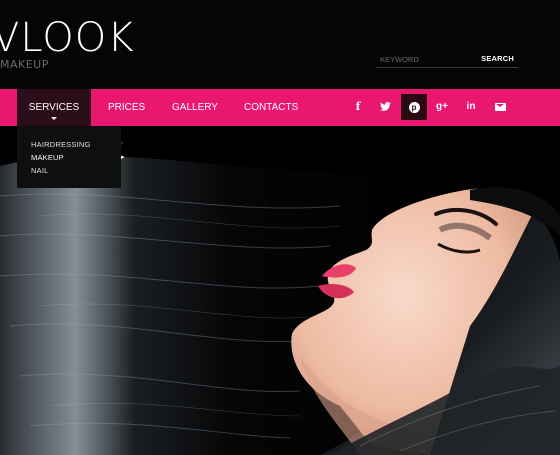 This screenshot has width=560, height=455. I want to click on nav-item-gallery: GALLERY, so click(195, 107).